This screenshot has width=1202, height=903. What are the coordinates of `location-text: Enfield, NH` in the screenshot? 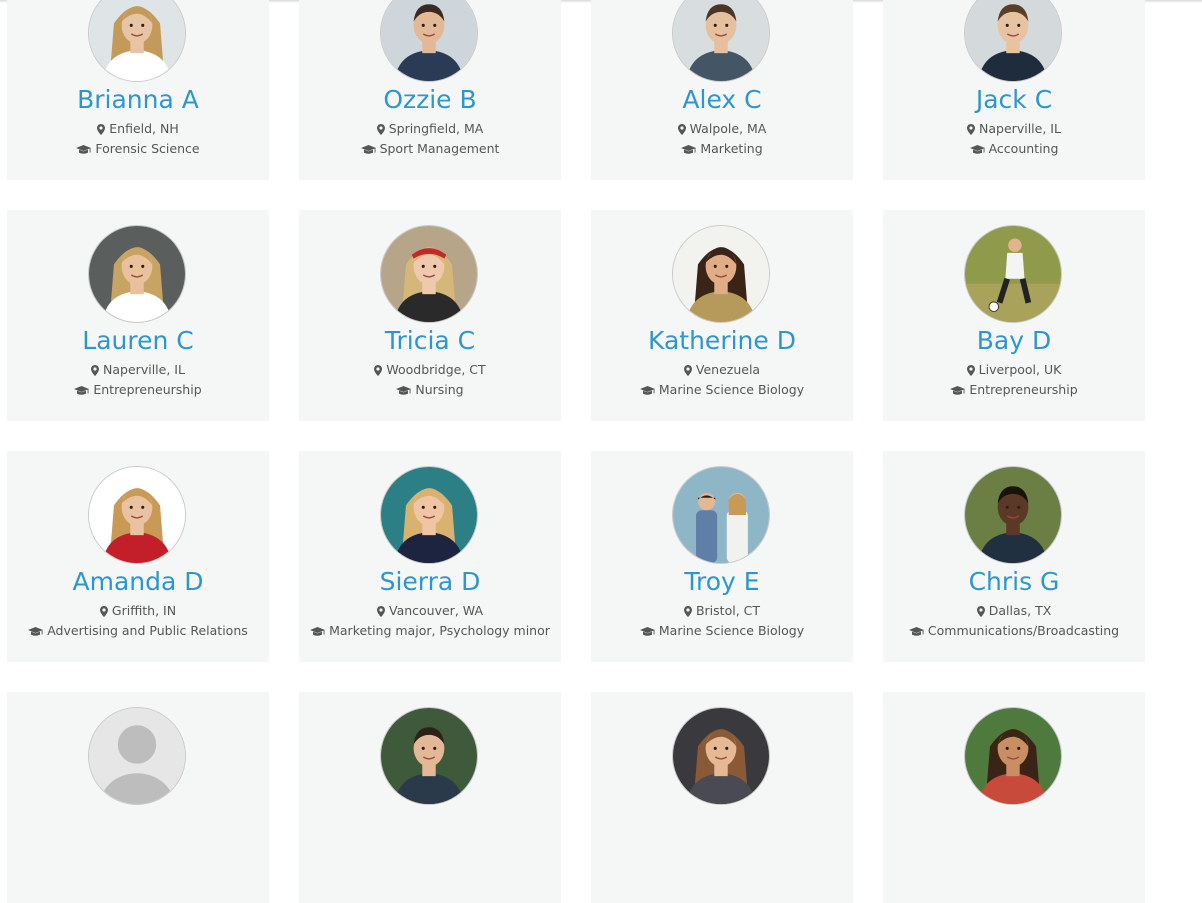 It's located at (144, 128).